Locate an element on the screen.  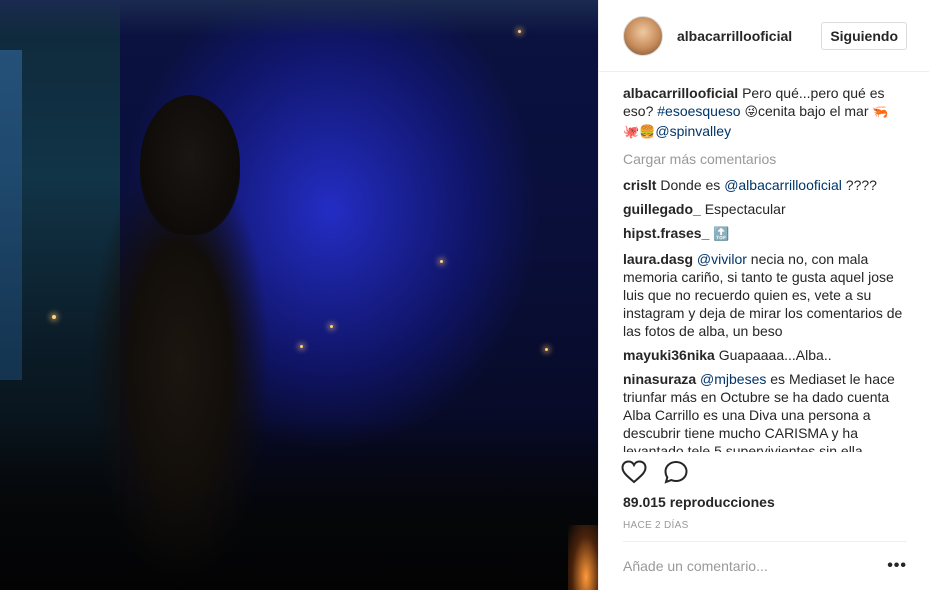
post-timestamp: HACE 2 DÍAS is located at coordinates (656, 525).